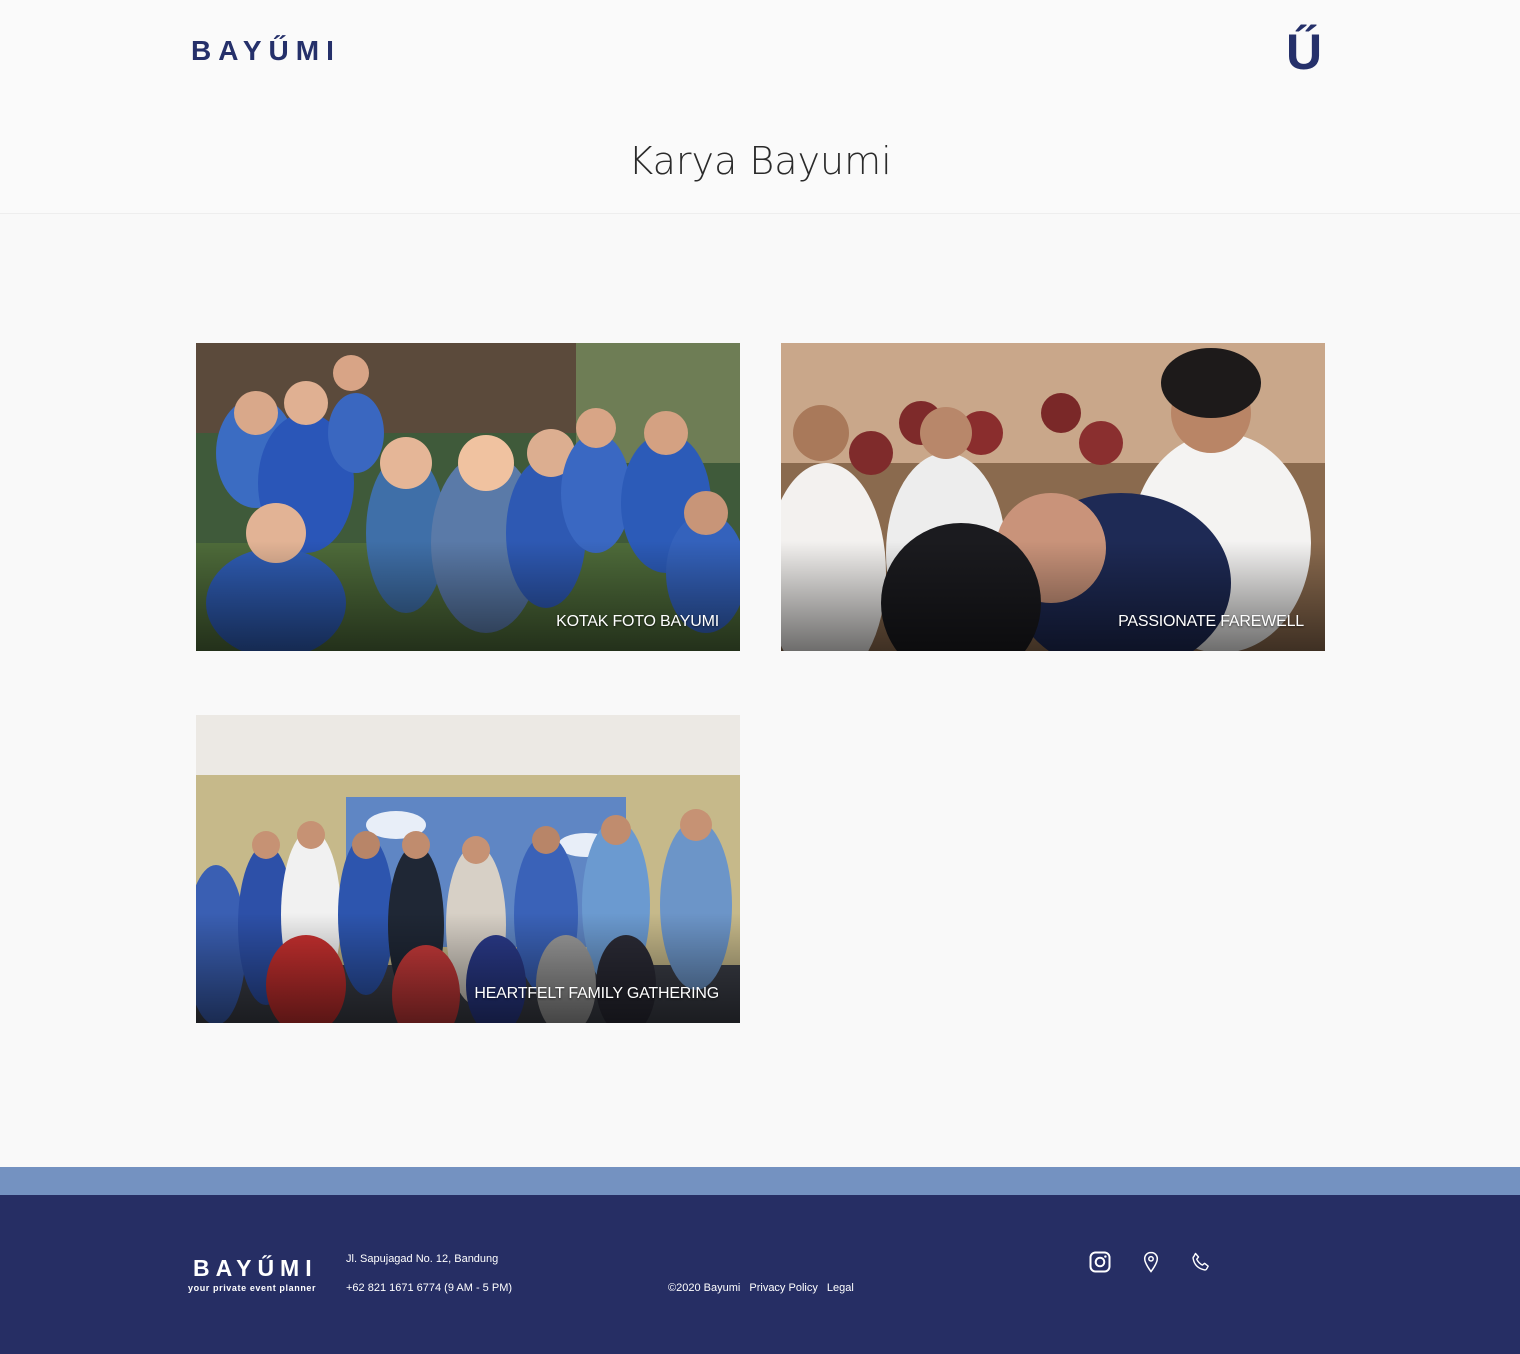 The height and width of the screenshot is (1354, 1520). What do you see at coordinates (468, 869) in the screenshot?
I see `gallery-card-family-gathering: HEARTFELT FAMILY GATHERING` at bounding box center [468, 869].